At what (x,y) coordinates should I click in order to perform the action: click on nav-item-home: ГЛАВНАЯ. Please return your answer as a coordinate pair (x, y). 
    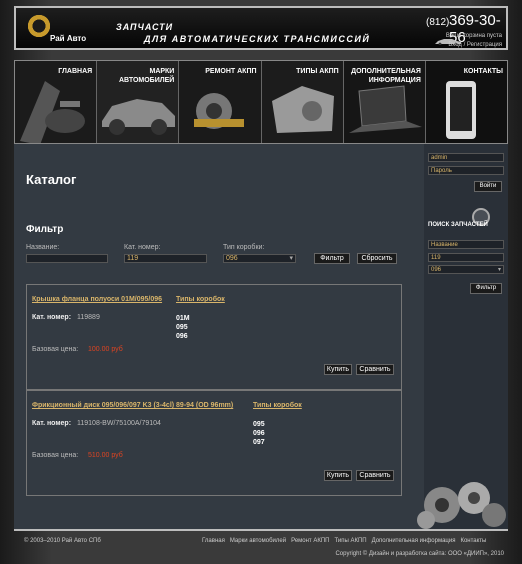
    Looking at the image, I should click on (56, 102).